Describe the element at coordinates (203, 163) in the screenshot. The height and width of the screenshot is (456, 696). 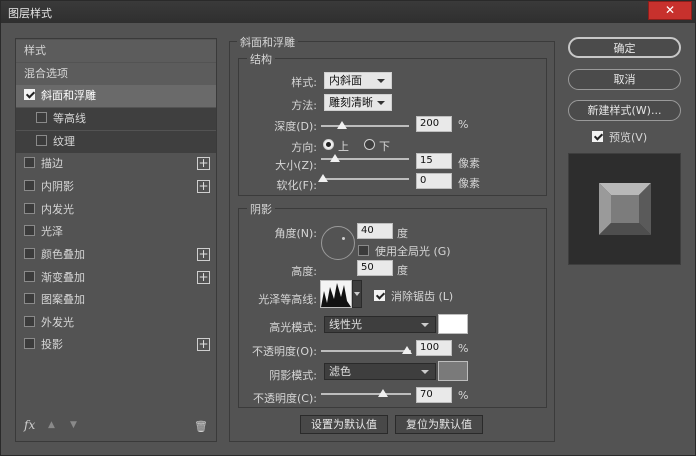
I see `add-stroke-icon: +` at that location.